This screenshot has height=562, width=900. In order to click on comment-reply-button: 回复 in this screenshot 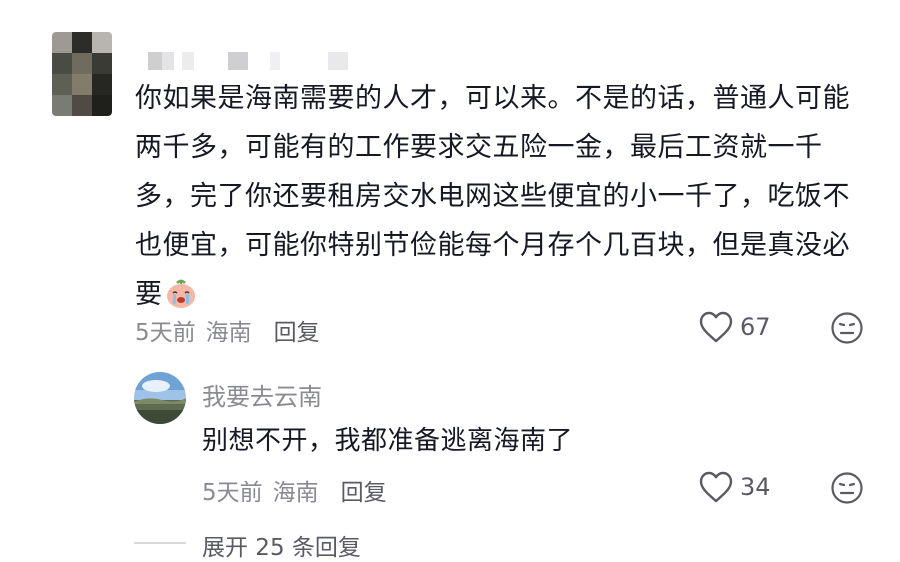, I will do `click(297, 330)`.